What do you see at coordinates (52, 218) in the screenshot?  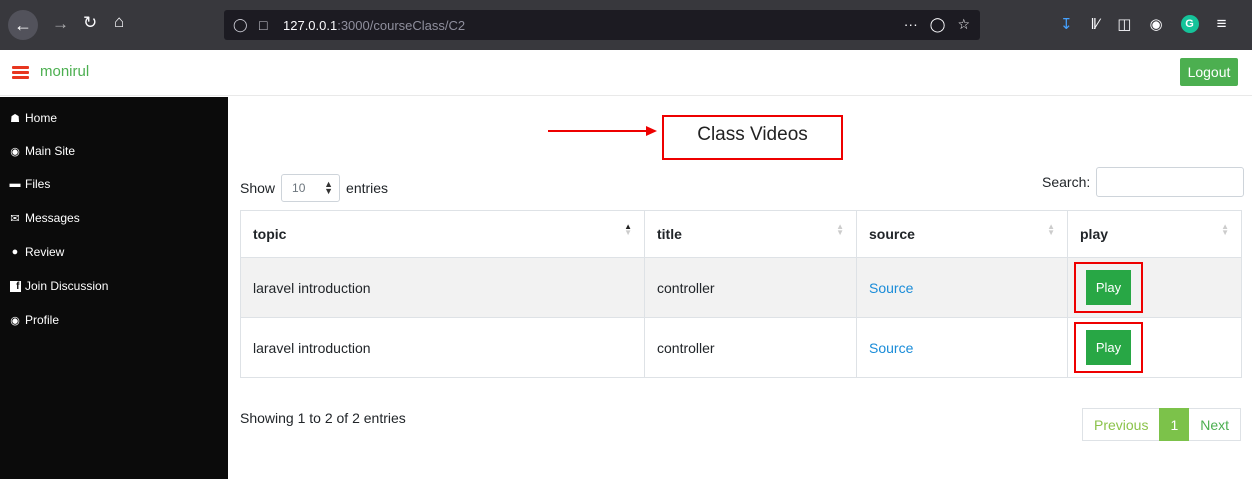 I see `sidebar-item-label: Messages` at bounding box center [52, 218].